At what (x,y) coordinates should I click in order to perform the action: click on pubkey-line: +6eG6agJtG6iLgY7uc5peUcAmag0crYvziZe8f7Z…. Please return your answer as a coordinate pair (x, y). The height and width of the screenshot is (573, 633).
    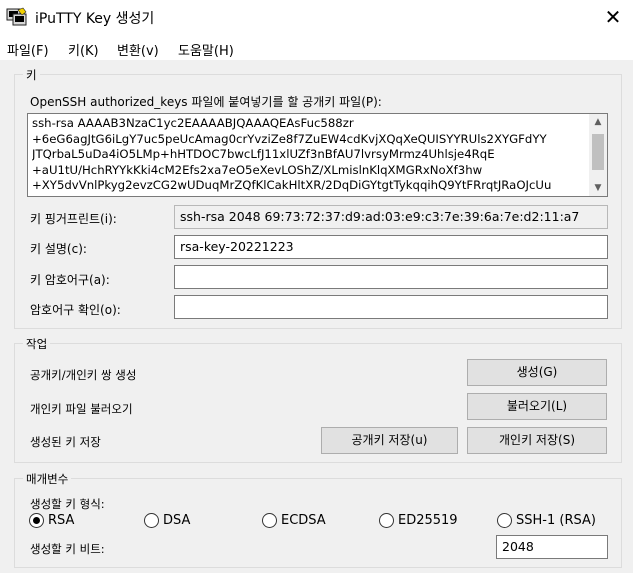
    Looking at the image, I should click on (289, 138).